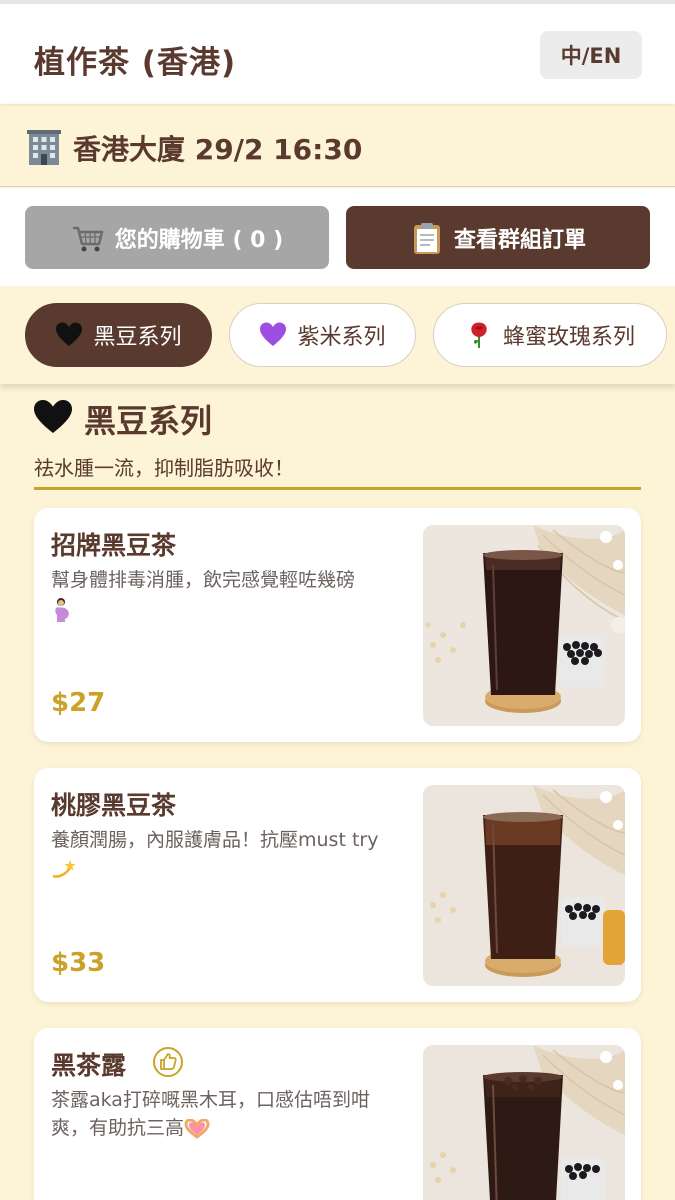 The width and height of the screenshot is (675, 1200). I want to click on cart-button-label: 您的購物車 ( 0 ), so click(199, 240).